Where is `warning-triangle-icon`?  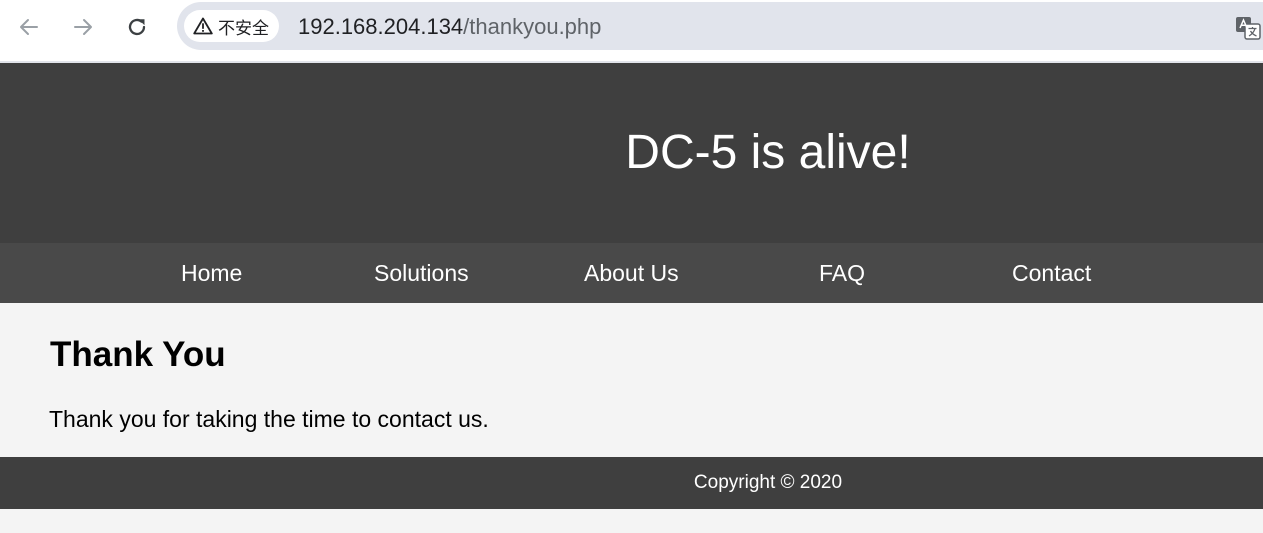 warning-triangle-icon is located at coordinates (203, 26).